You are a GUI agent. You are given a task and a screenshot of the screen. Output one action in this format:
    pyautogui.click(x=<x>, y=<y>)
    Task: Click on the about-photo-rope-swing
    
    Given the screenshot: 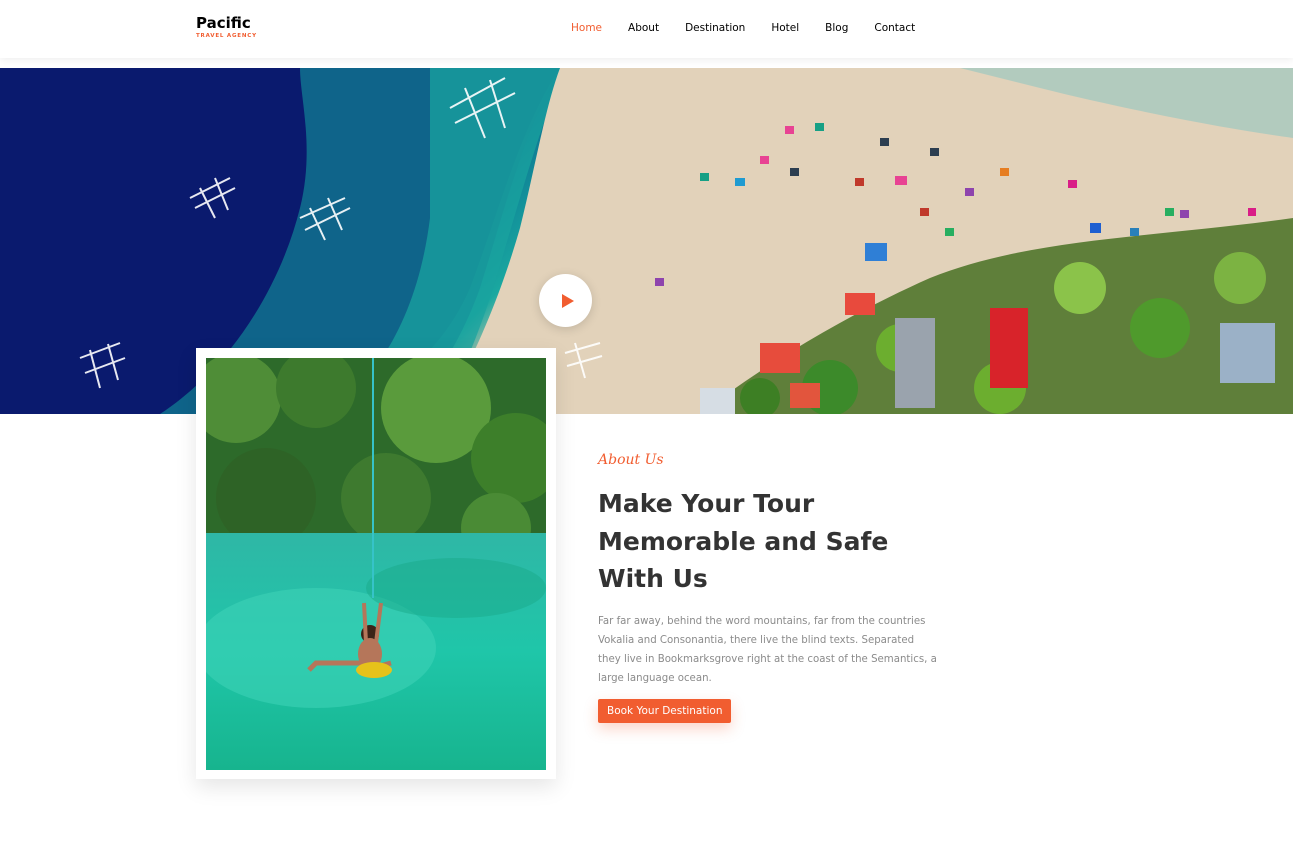 What is the action you would take?
    pyautogui.click(x=376, y=564)
    